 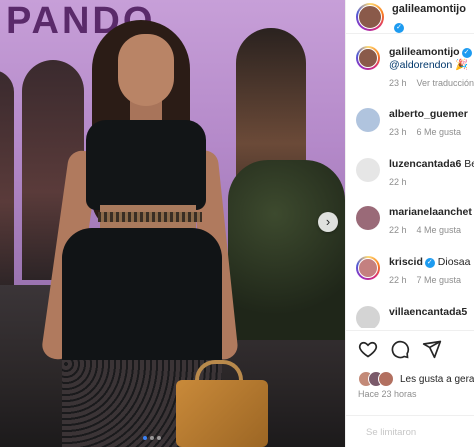 What do you see at coordinates (391, 432) in the screenshot?
I see `add-comment-placeholder: Se limitaron` at bounding box center [391, 432].